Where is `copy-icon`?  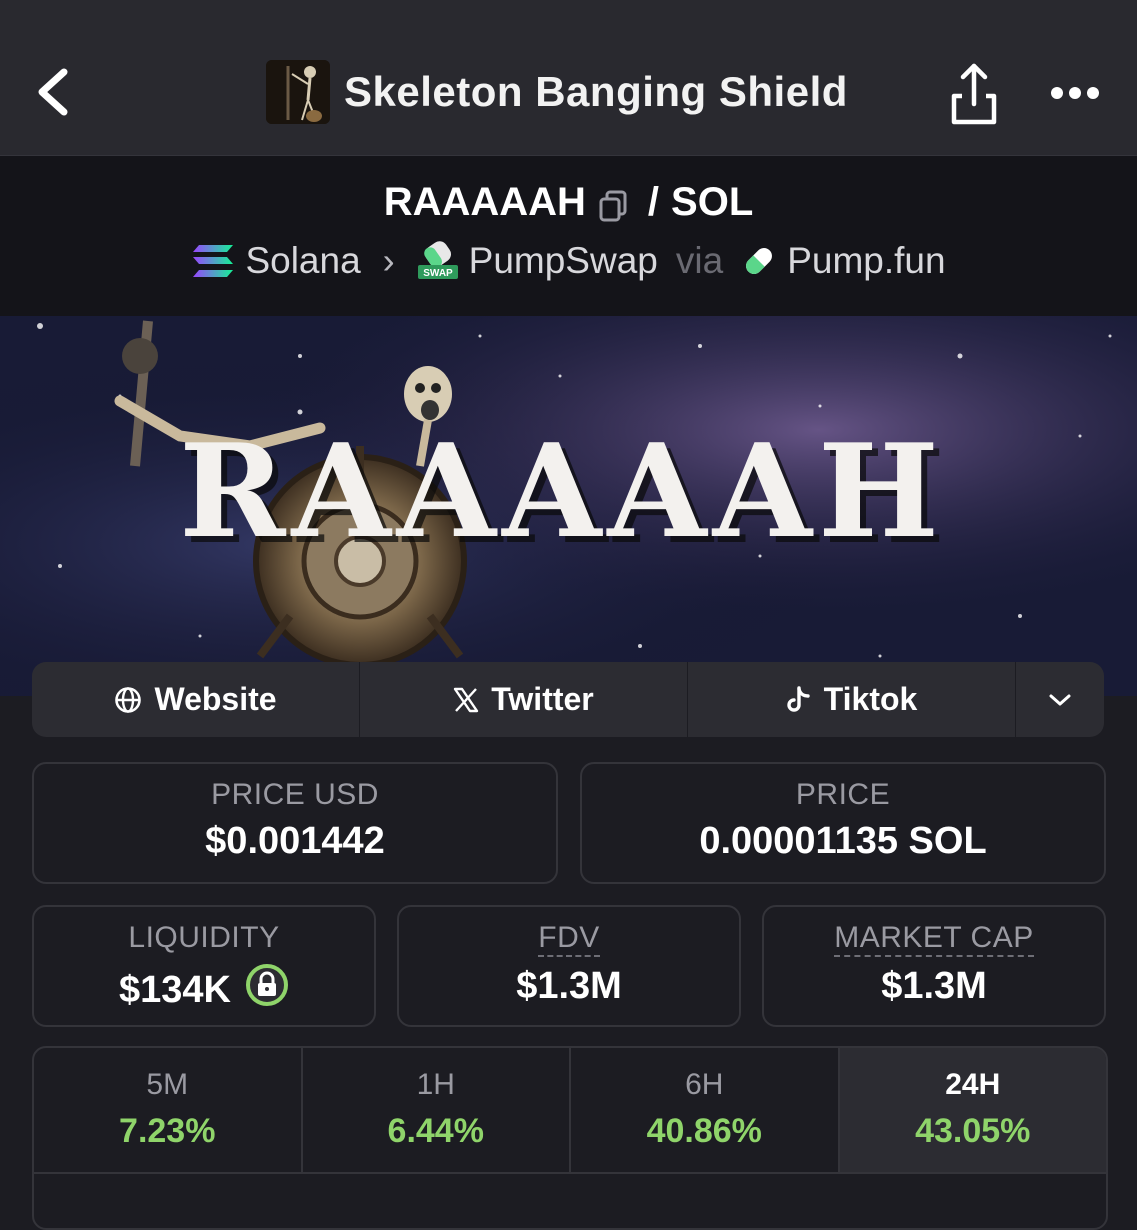
copy-icon is located at coordinates (613, 205).